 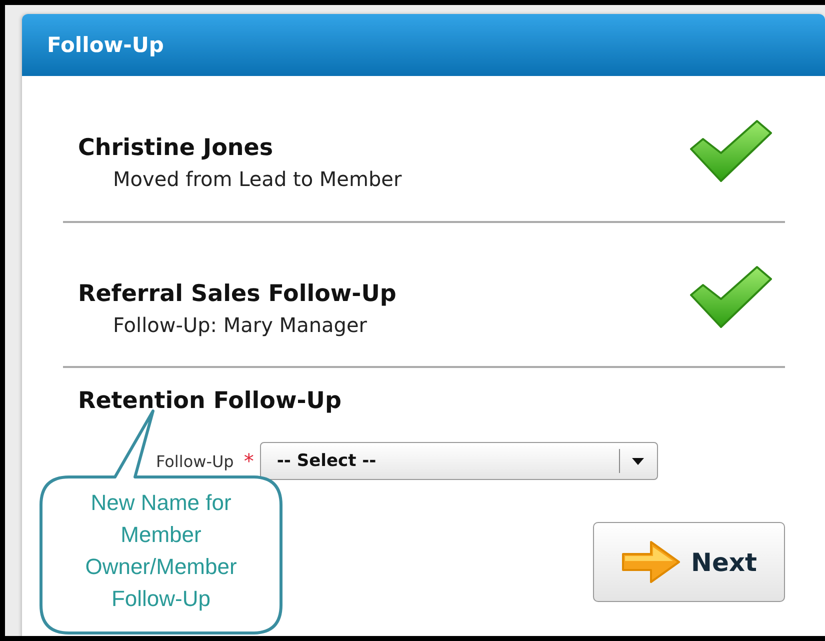 What do you see at coordinates (161, 551) in the screenshot?
I see `callout-text: New Name for Member Owner/Member Follow-Up` at bounding box center [161, 551].